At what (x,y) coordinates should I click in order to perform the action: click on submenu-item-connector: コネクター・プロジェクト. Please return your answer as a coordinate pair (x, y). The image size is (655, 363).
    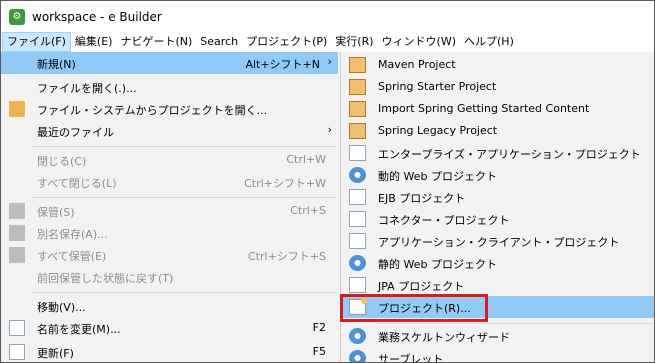
    Looking at the image, I should click on (497, 219).